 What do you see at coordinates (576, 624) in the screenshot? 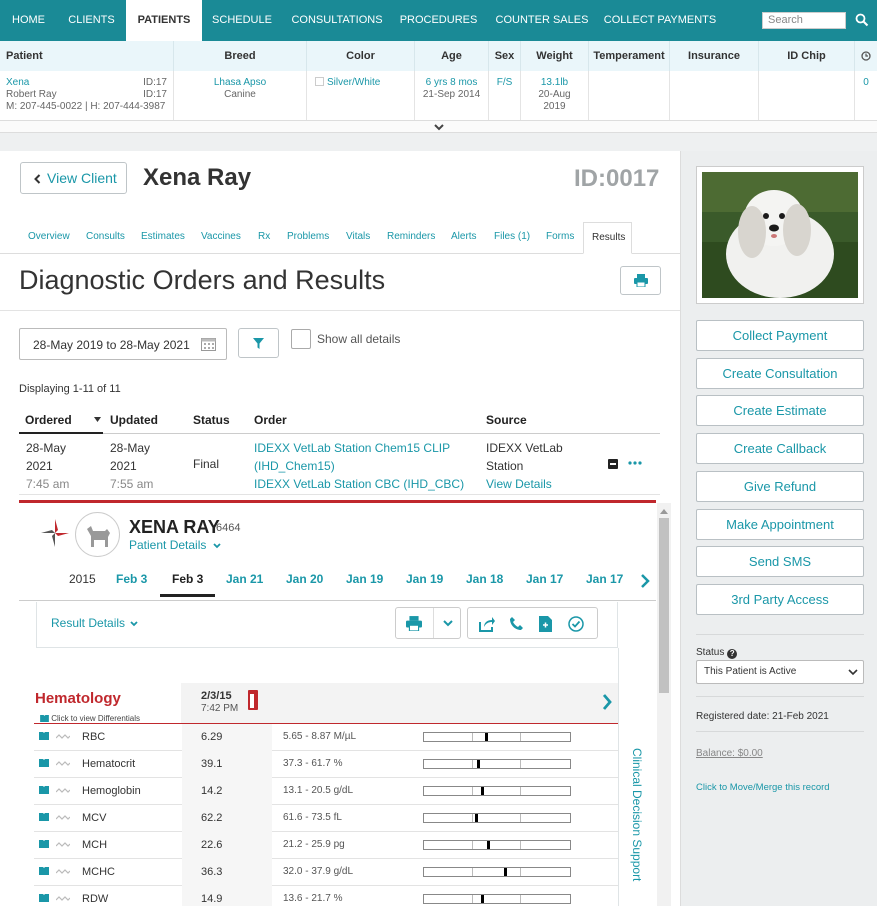
I see `check-circle-icon` at bounding box center [576, 624].